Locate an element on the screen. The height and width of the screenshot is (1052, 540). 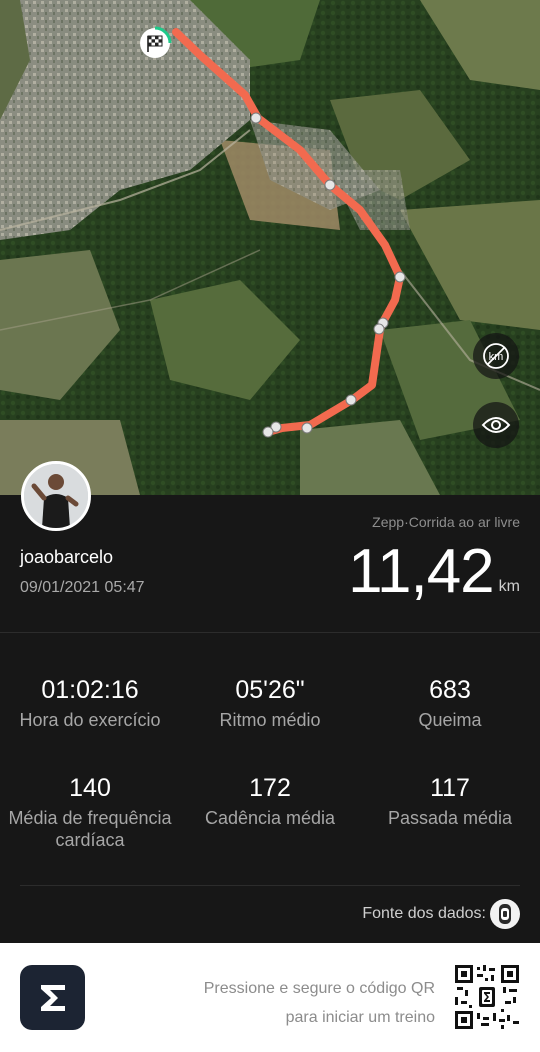
distance-unit: km is located at coordinates (509, 586).